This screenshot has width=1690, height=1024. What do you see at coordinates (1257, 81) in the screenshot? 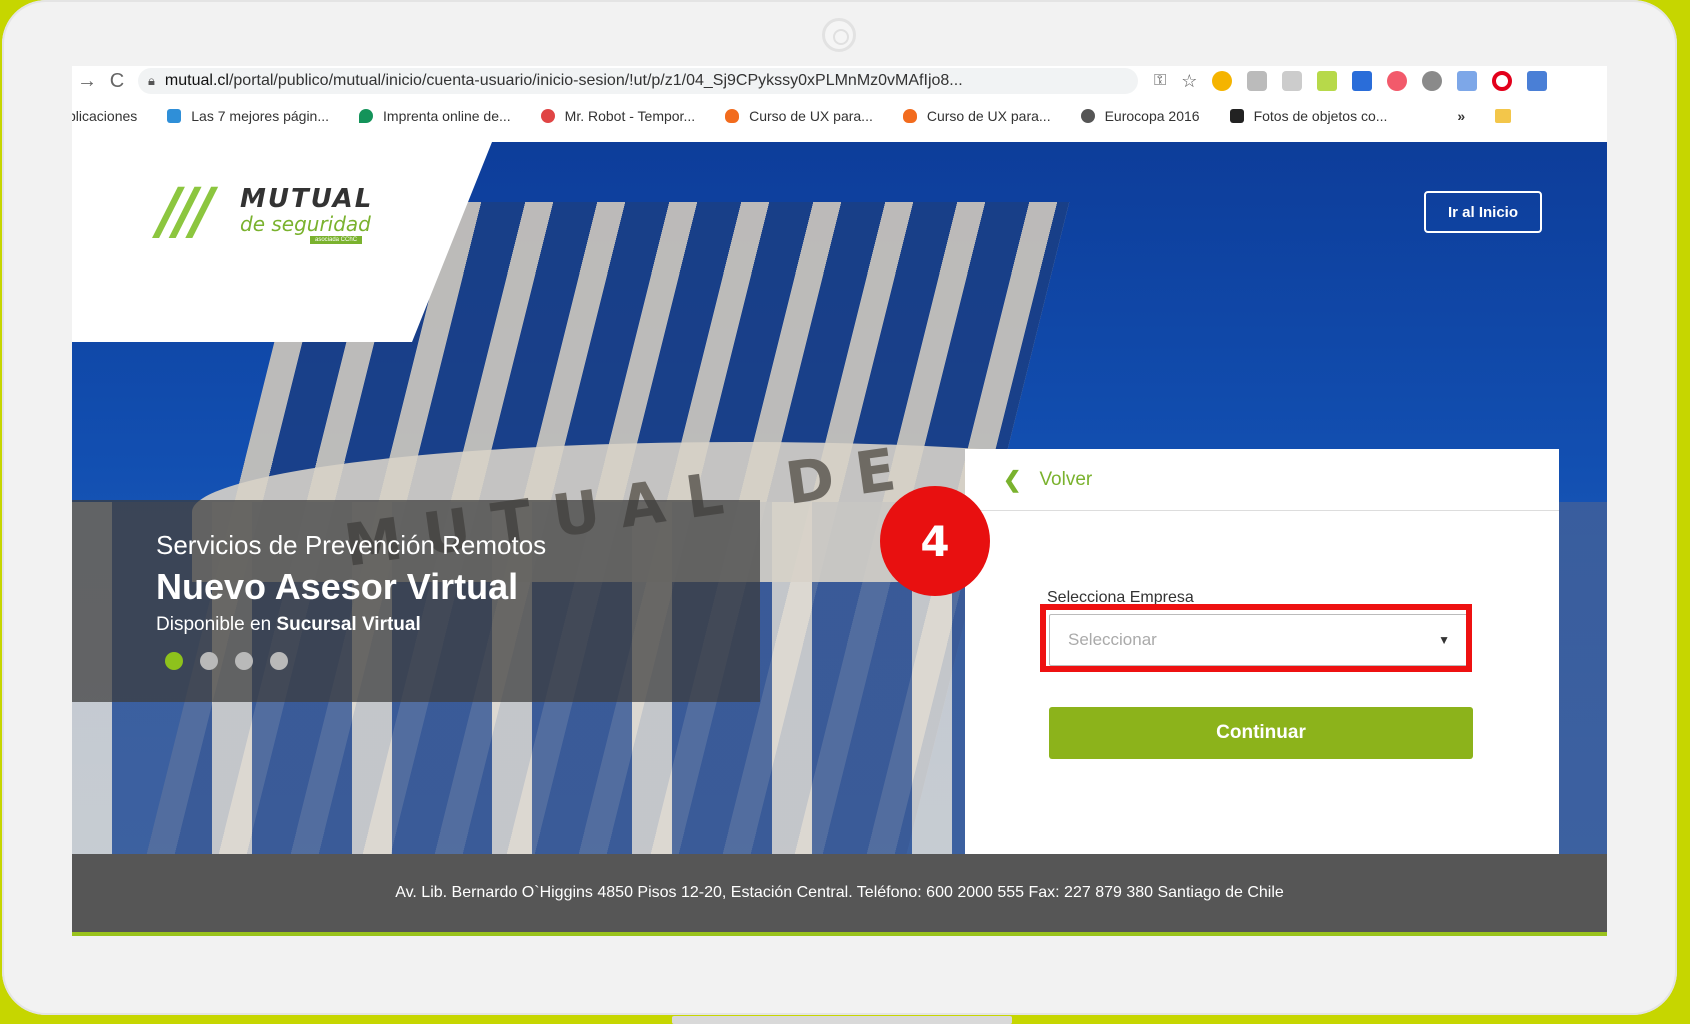
I see `camera-extension-icon` at bounding box center [1257, 81].